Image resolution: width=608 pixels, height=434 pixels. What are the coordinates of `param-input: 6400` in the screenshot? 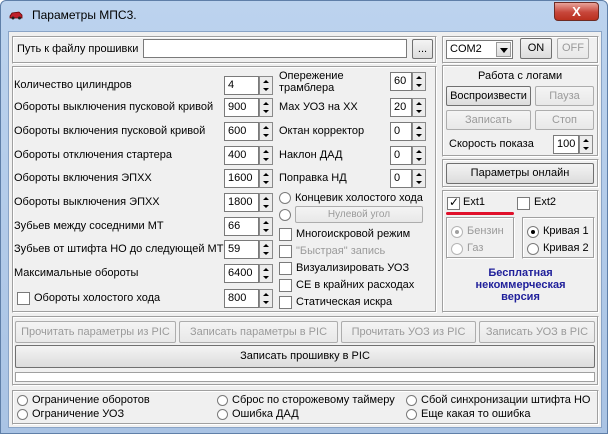 It's located at (241, 273).